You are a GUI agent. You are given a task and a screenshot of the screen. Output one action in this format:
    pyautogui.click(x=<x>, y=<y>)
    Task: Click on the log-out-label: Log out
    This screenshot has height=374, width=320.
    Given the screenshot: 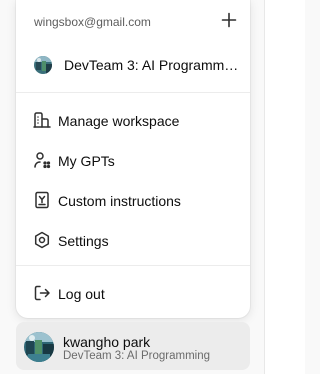 What is the action you would take?
    pyautogui.click(x=81, y=294)
    